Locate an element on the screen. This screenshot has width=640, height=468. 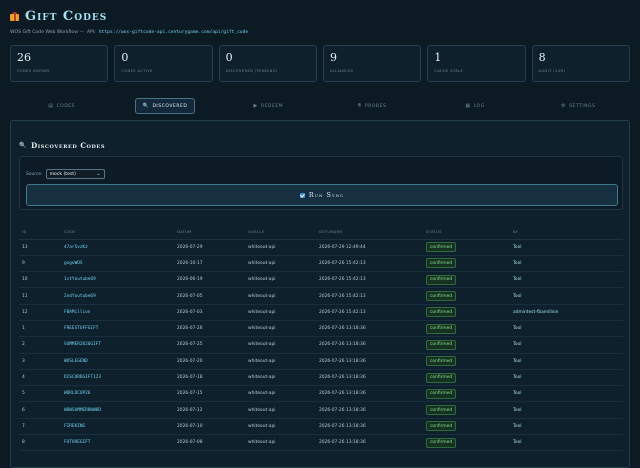
page-header: Gift Codes is located at coordinates (58, 16).